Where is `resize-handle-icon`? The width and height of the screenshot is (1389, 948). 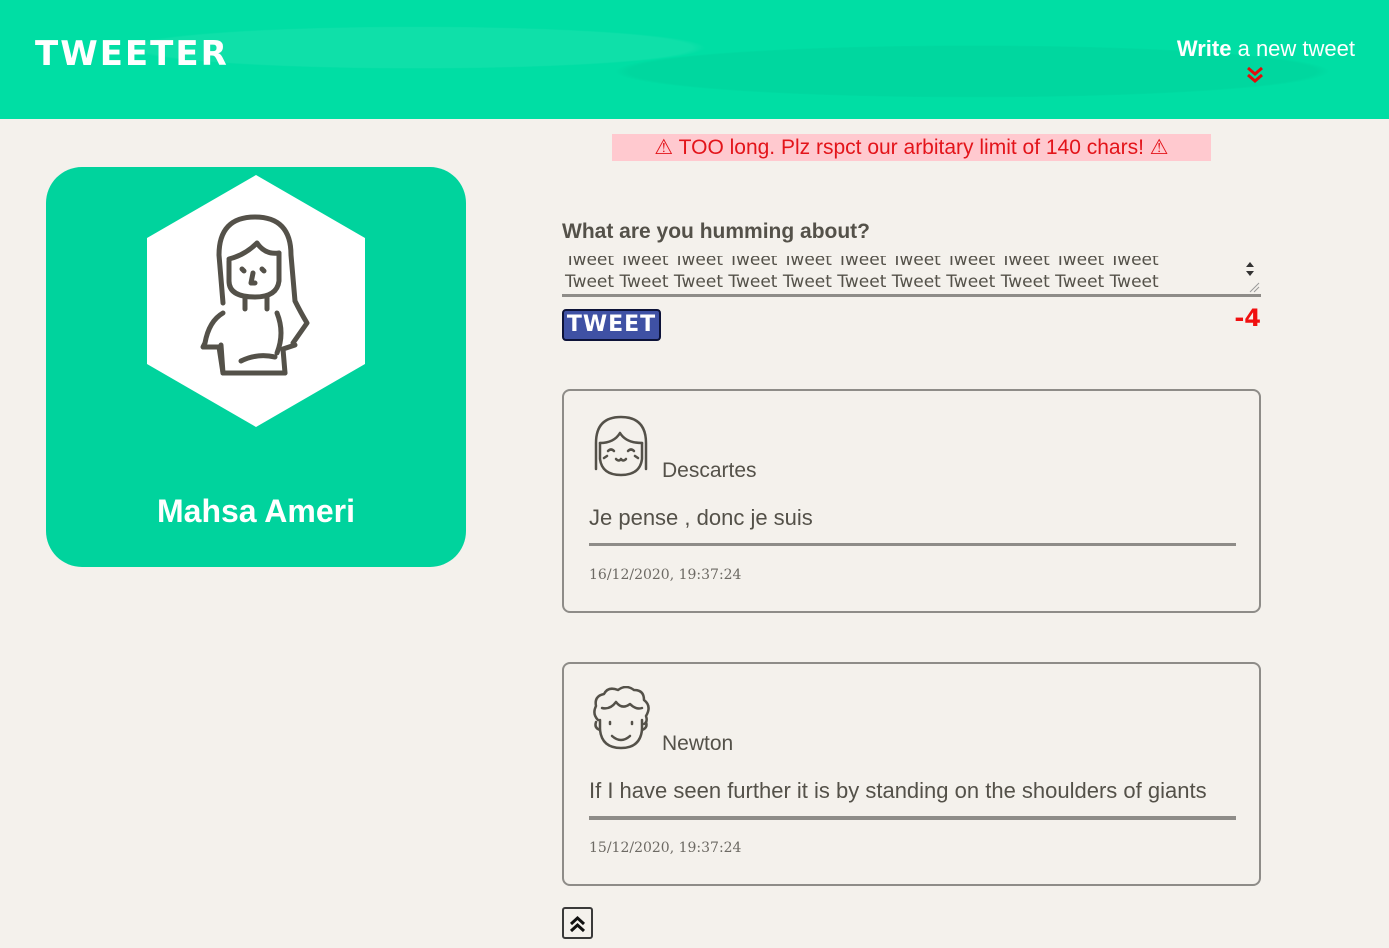
resize-handle-icon is located at coordinates (1254, 287).